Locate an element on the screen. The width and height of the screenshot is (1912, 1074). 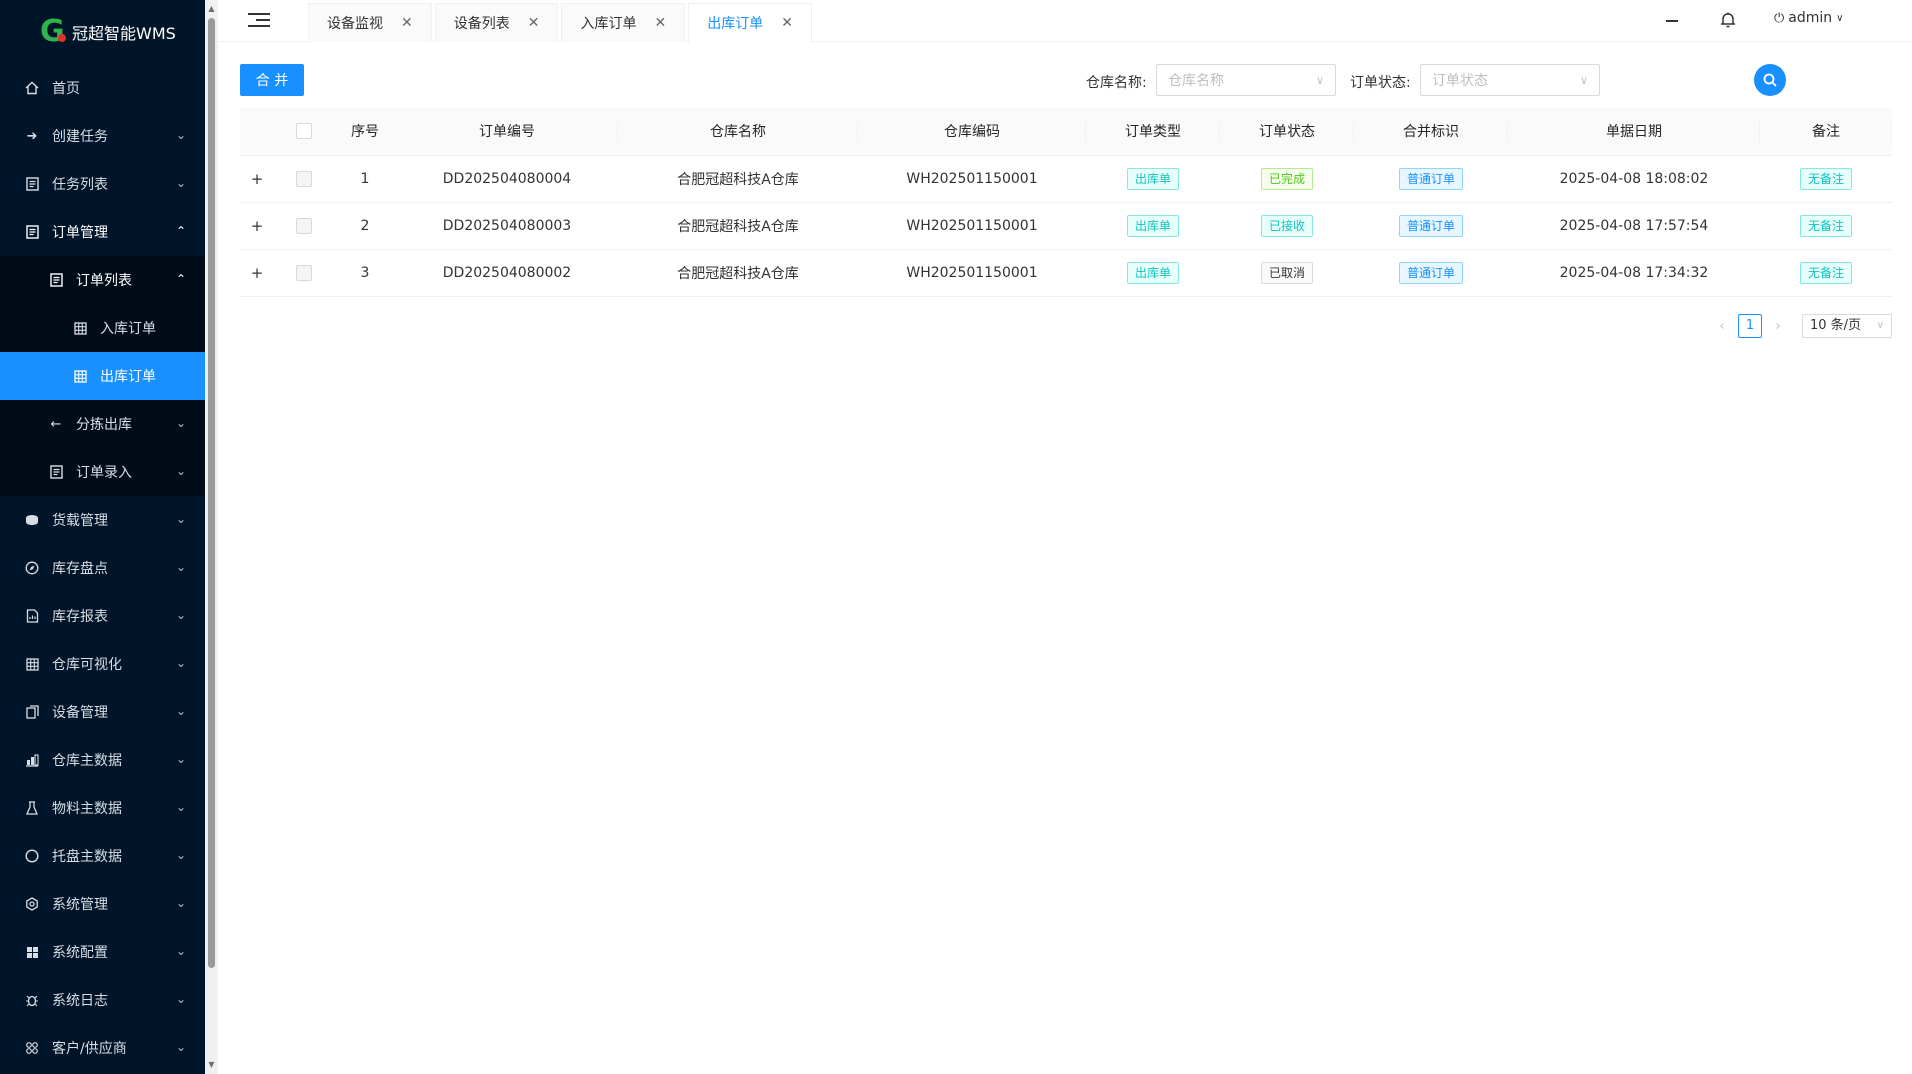
tab-inbound-orders: 入库订单 ✕ is located at coordinates (623, 22).